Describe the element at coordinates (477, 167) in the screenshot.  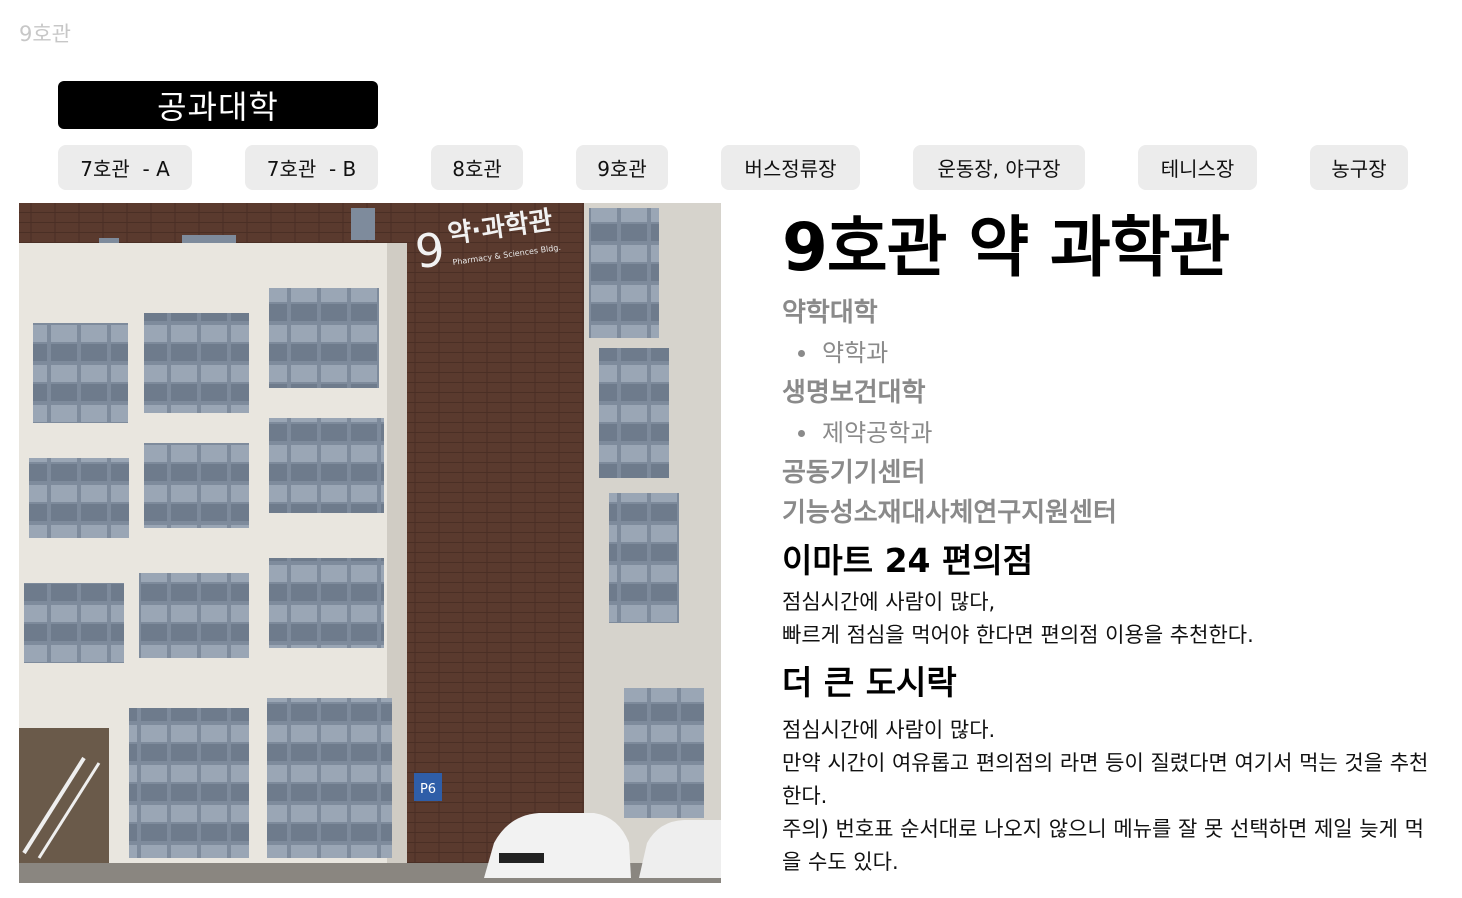
I see `tab-building-8: 8호관` at that location.